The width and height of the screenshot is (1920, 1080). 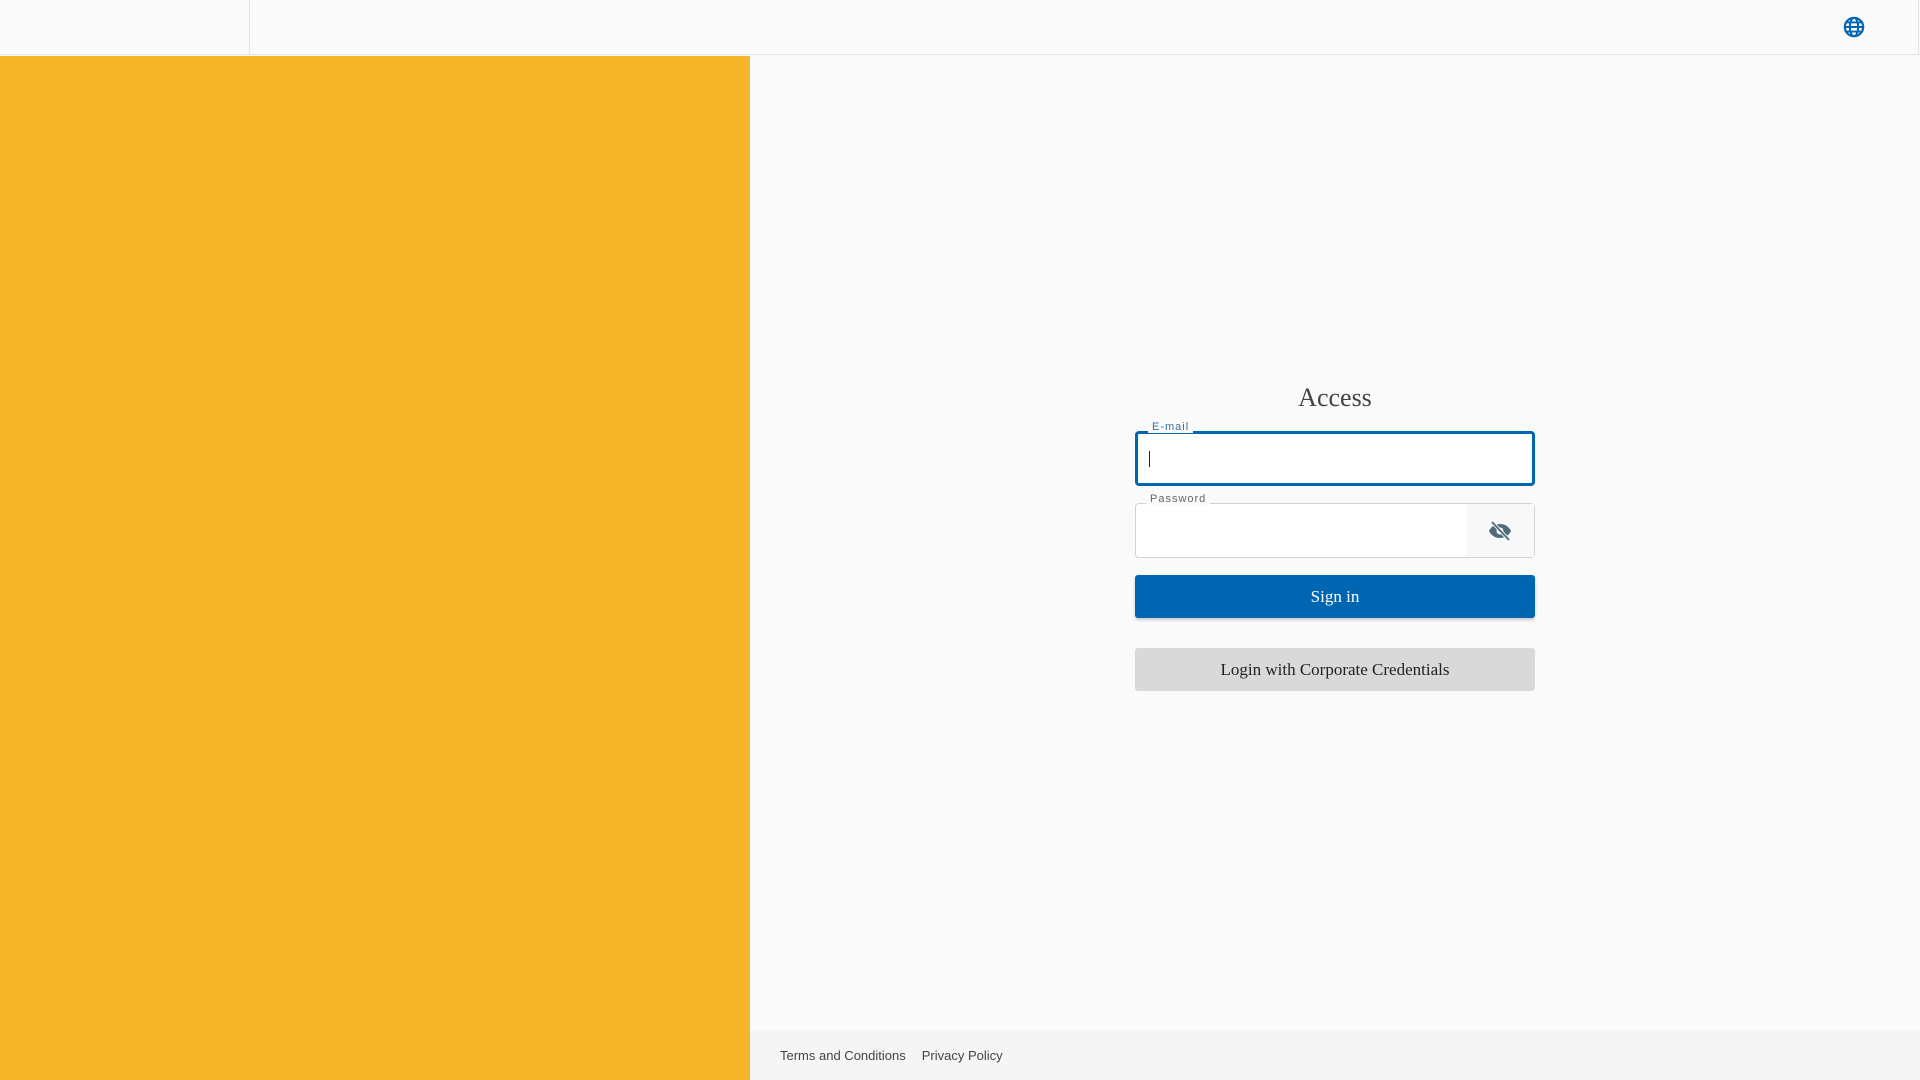 I want to click on globe-icon, so click(x=1854, y=27).